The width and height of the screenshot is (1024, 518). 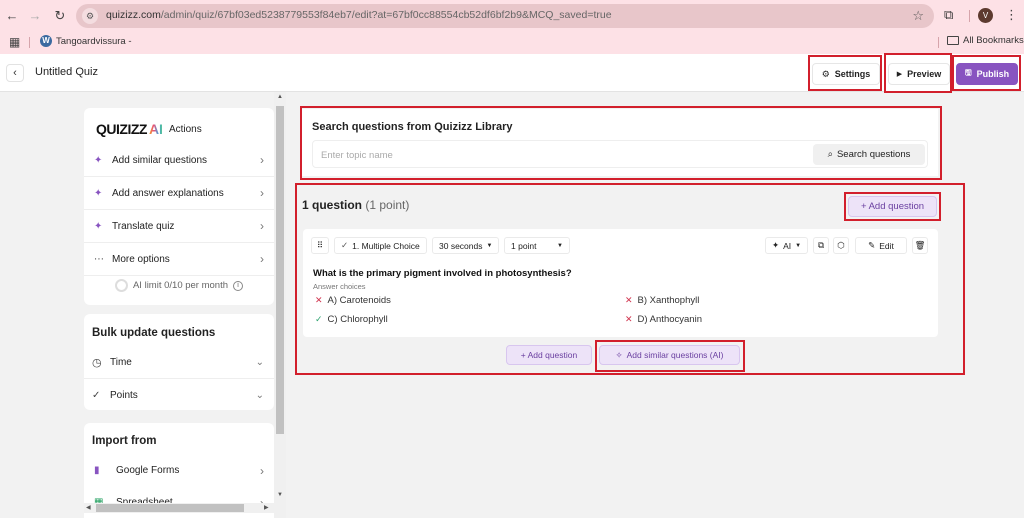 I want to click on answer-choice-label: B) Xanthophyll, so click(x=668, y=300).